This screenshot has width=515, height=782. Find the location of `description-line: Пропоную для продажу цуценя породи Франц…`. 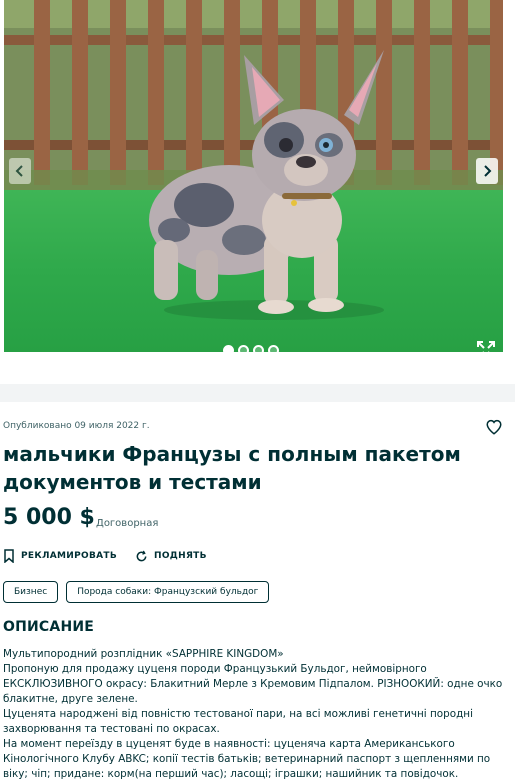

description-line: Пропоную для продажу цуценя породи Франц… is located at coordinates (253, 684).